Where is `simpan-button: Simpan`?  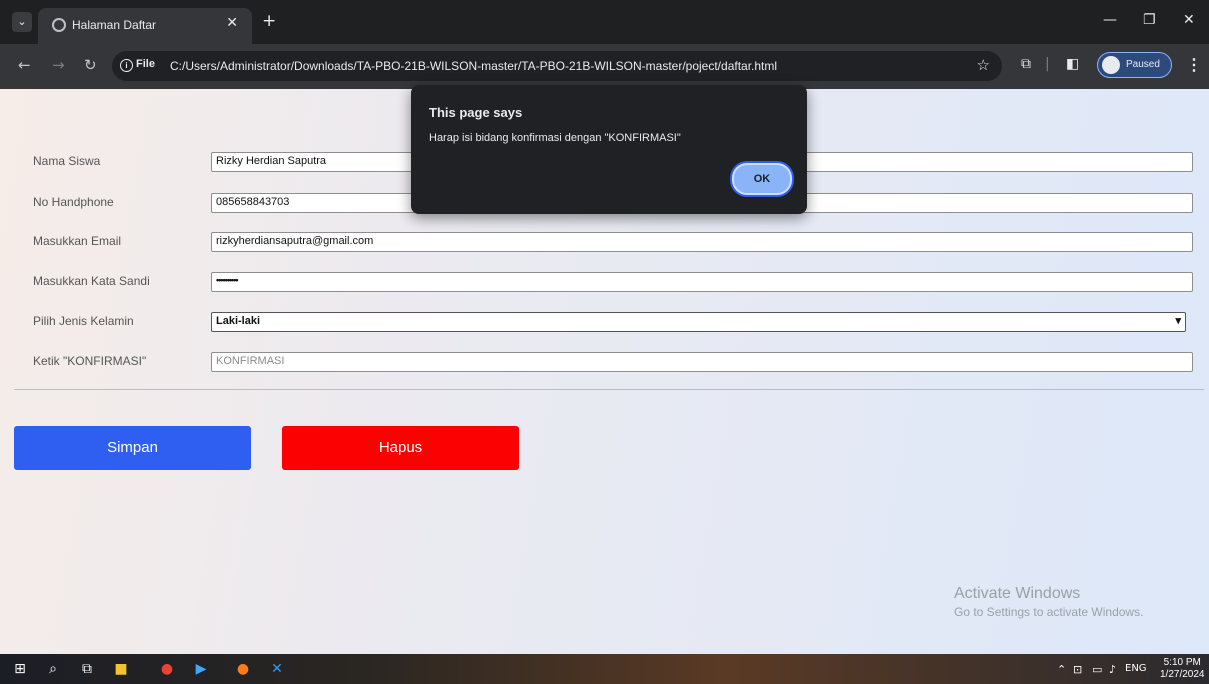
simpan-button: Simpan is located at coordinates (132, 448).